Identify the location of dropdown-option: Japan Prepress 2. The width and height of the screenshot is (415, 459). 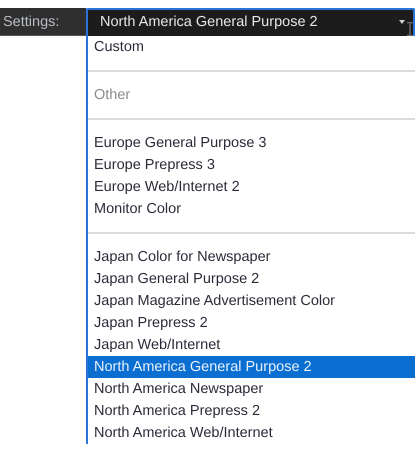
(251, 323).